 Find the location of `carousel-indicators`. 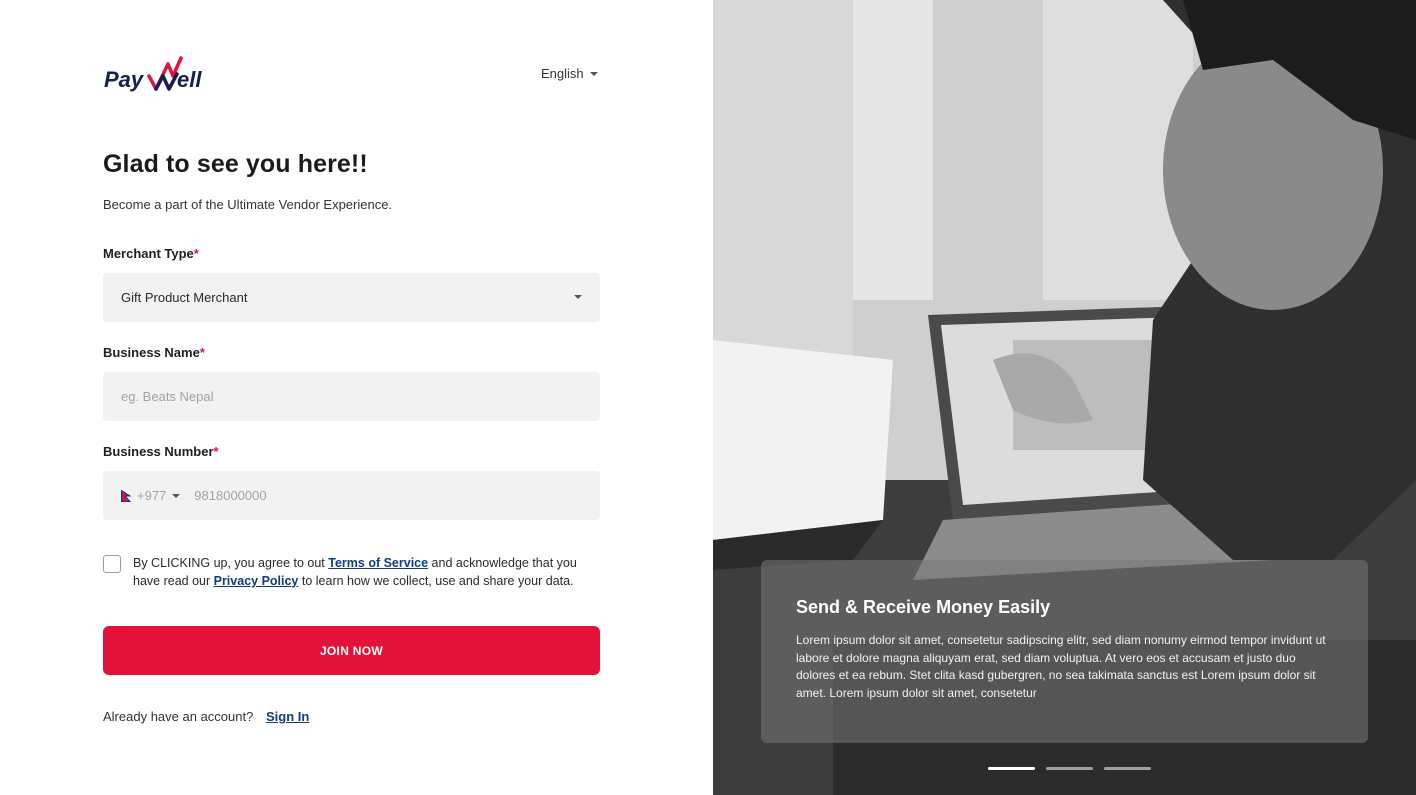

carousel-indicators is located at coordinates (1069, 768).